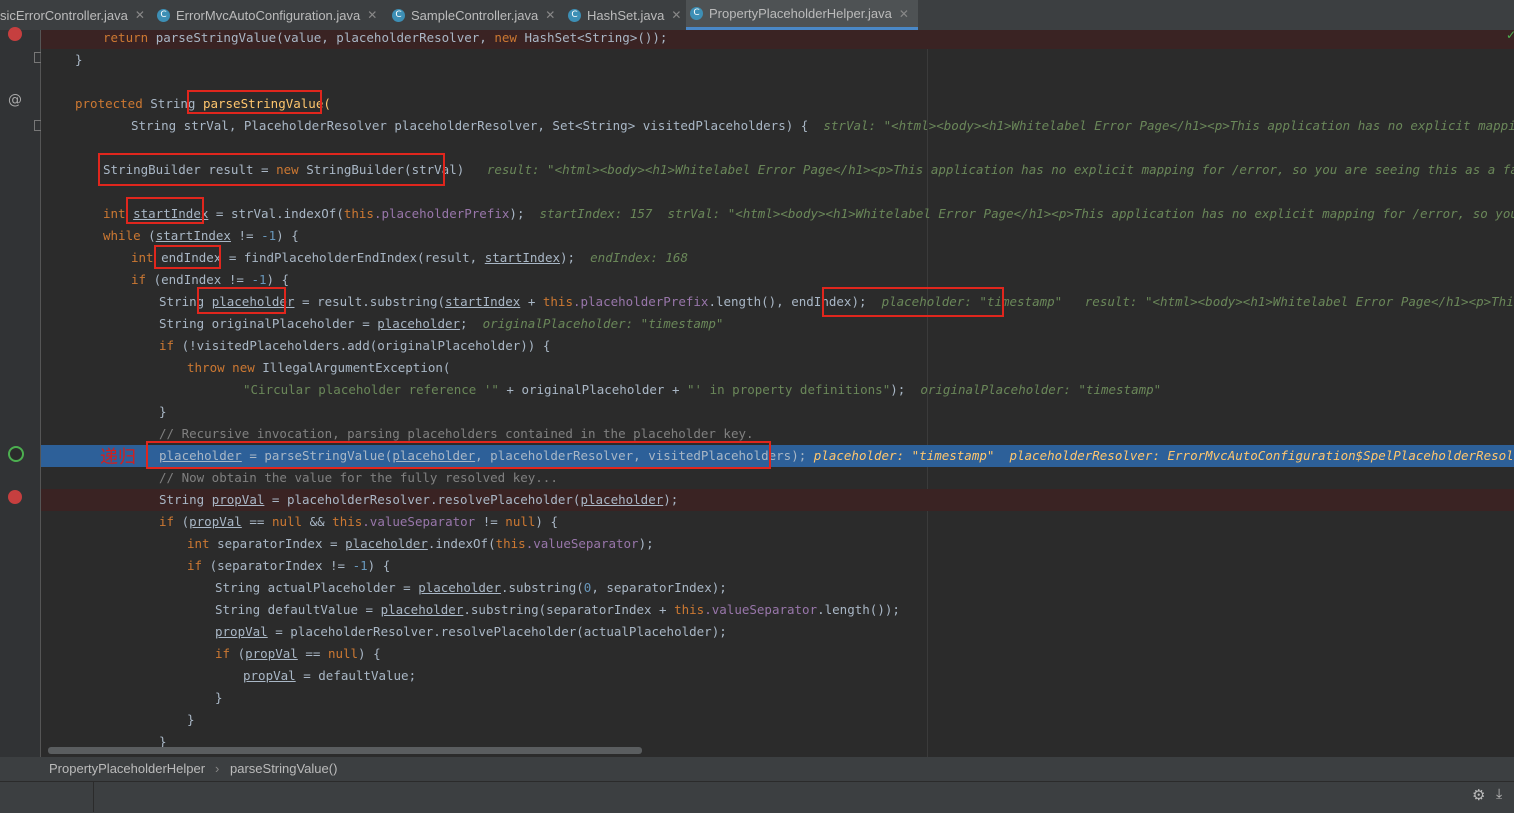 This screenshot has height=813, width=1514. What do you see at coordinates (185, 521) in the screenshot?
I see `code-text: (` at bounding box center [185, 521].